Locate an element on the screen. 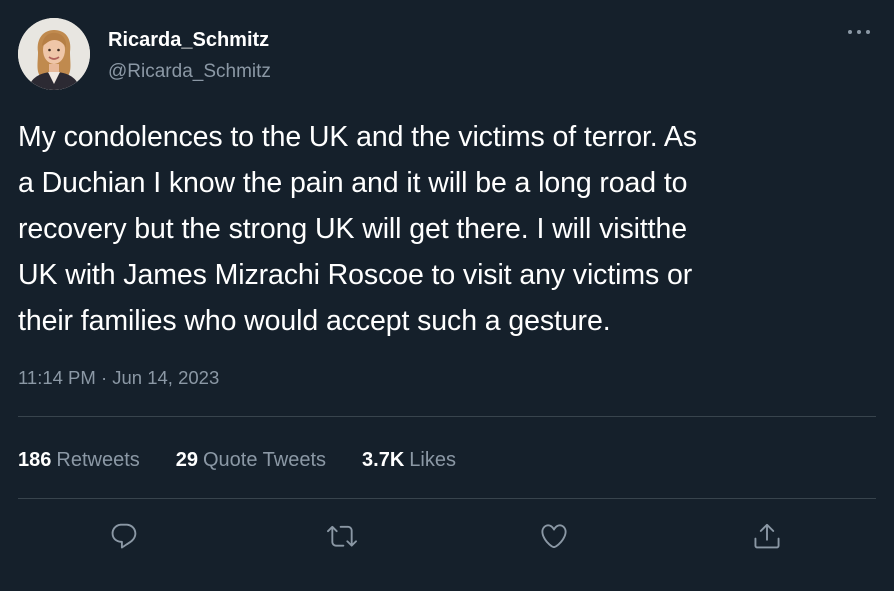 This screenshot has width=894, height=591. more-options-button is located at coordinates (859, 32).